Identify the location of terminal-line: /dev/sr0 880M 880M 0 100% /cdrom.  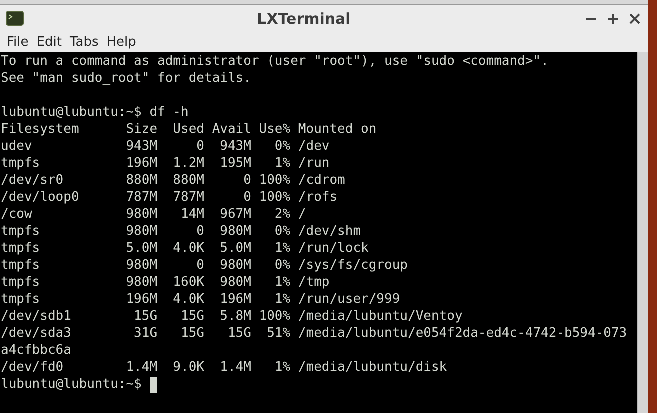
(173, 180).